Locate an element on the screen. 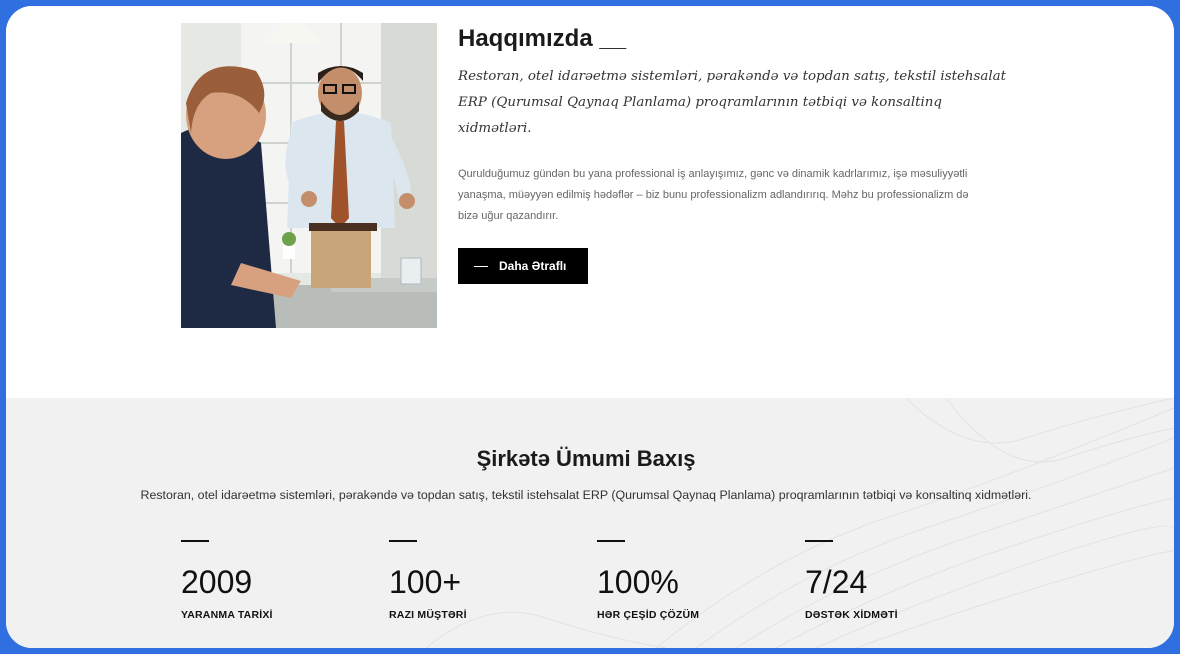 This screenshot has width=1180, height=654. stat-support: 7/24 DƏSTƏK XİDMƏTİ is located at coordinates (900, 580).